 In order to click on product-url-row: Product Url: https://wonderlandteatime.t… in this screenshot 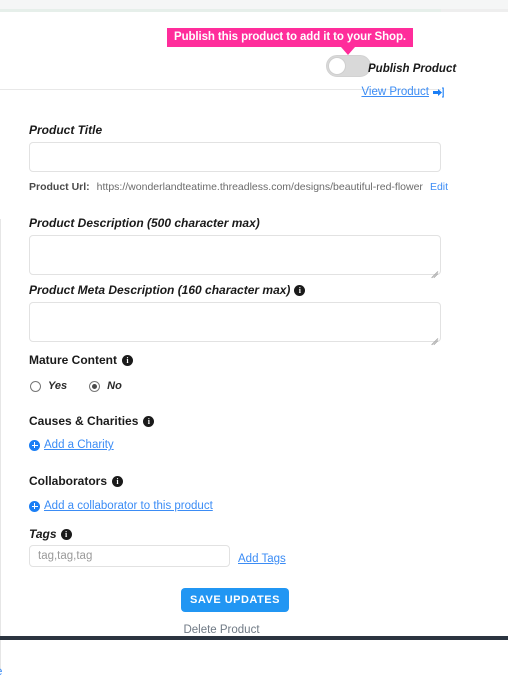, I will do `click(238, 187)`.